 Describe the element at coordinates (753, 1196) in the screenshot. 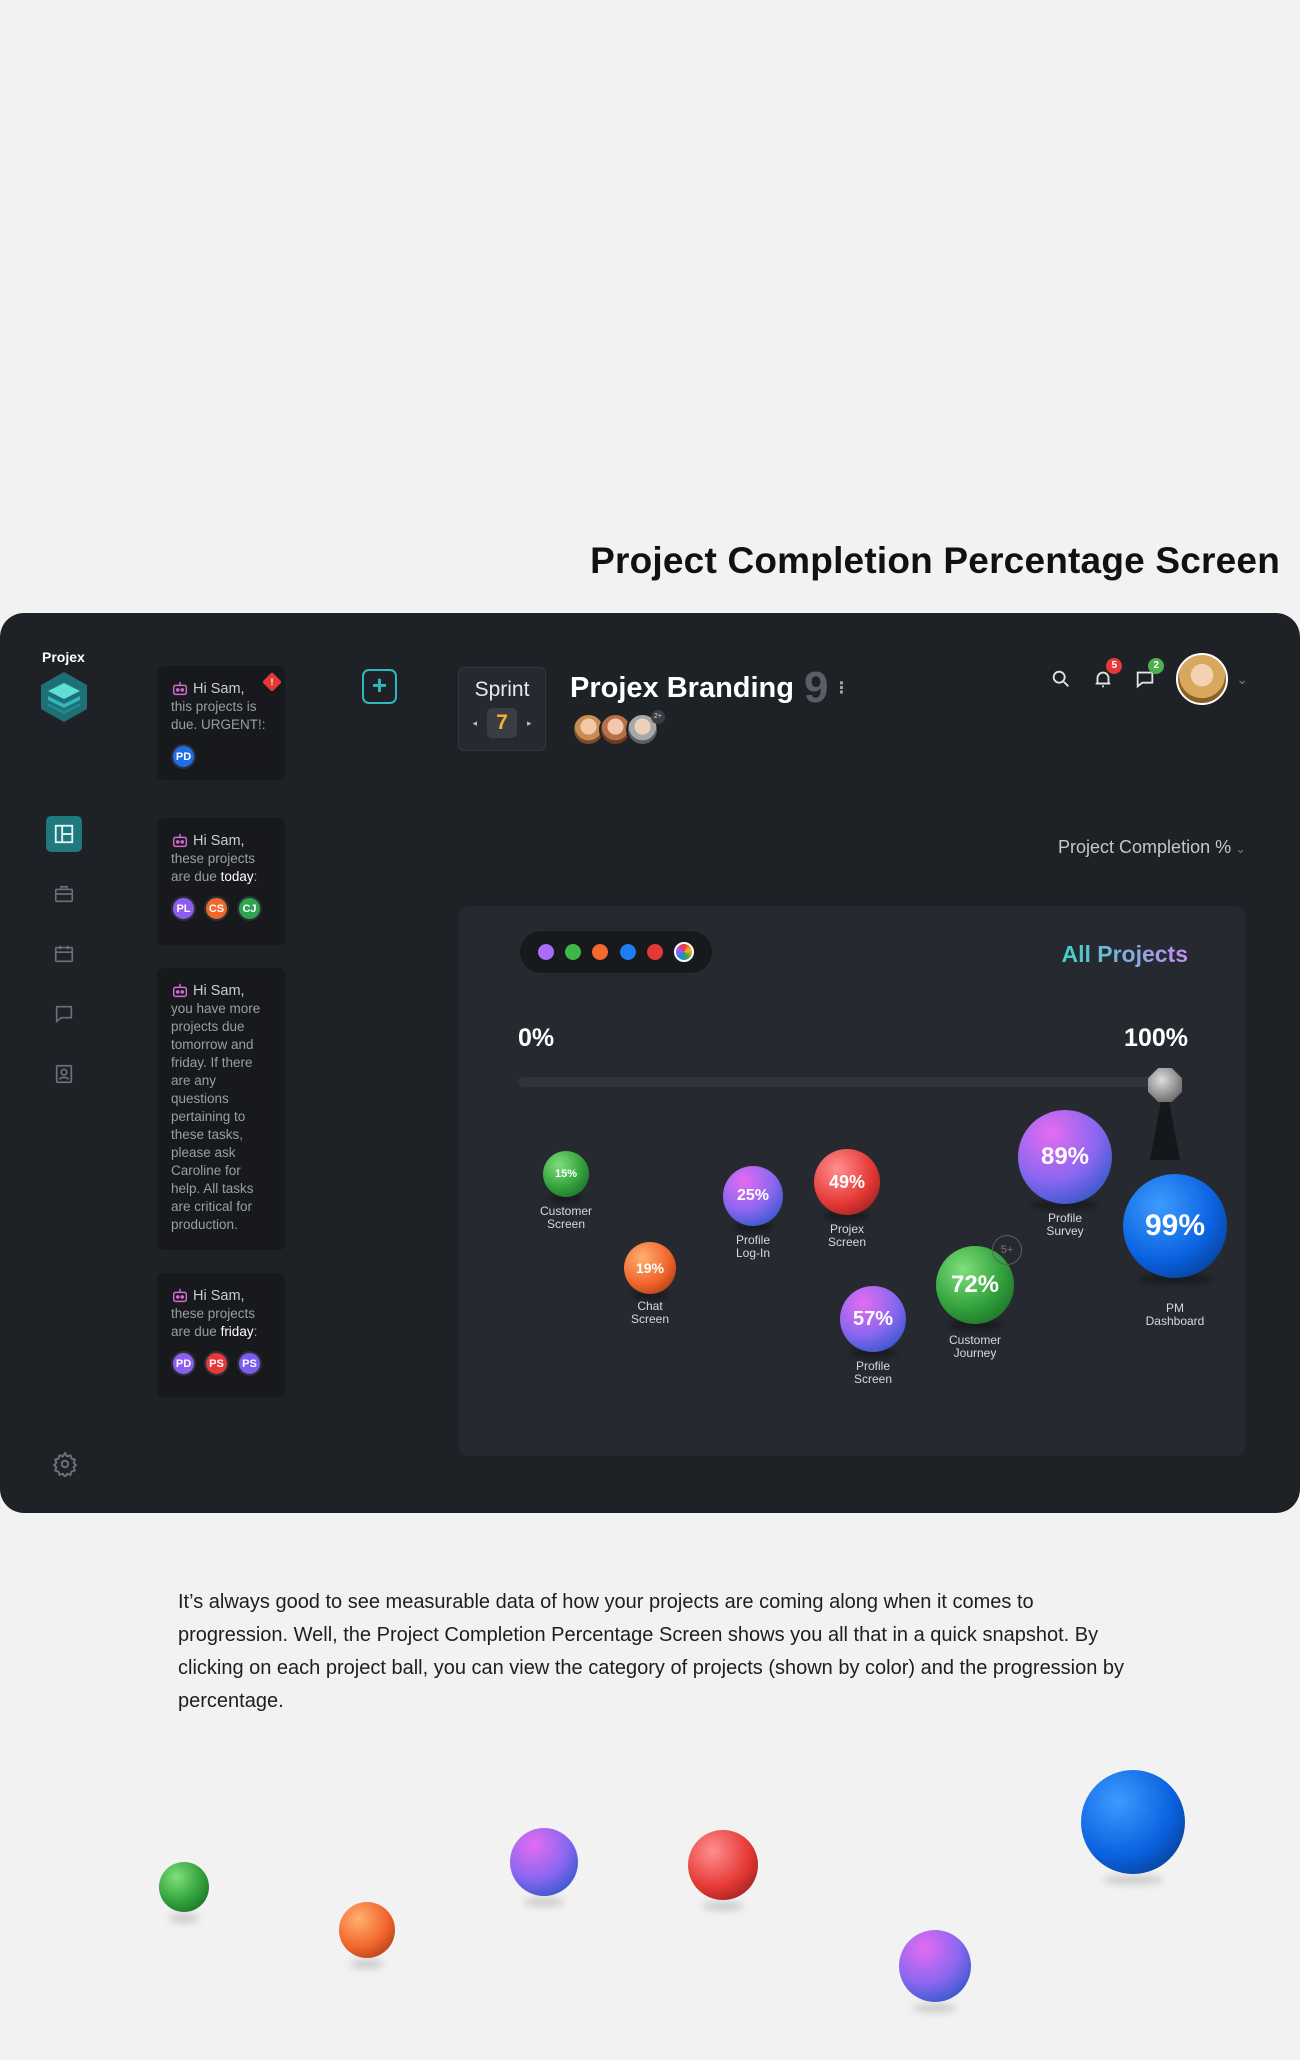

I see `project-ball: 25%` at that location.